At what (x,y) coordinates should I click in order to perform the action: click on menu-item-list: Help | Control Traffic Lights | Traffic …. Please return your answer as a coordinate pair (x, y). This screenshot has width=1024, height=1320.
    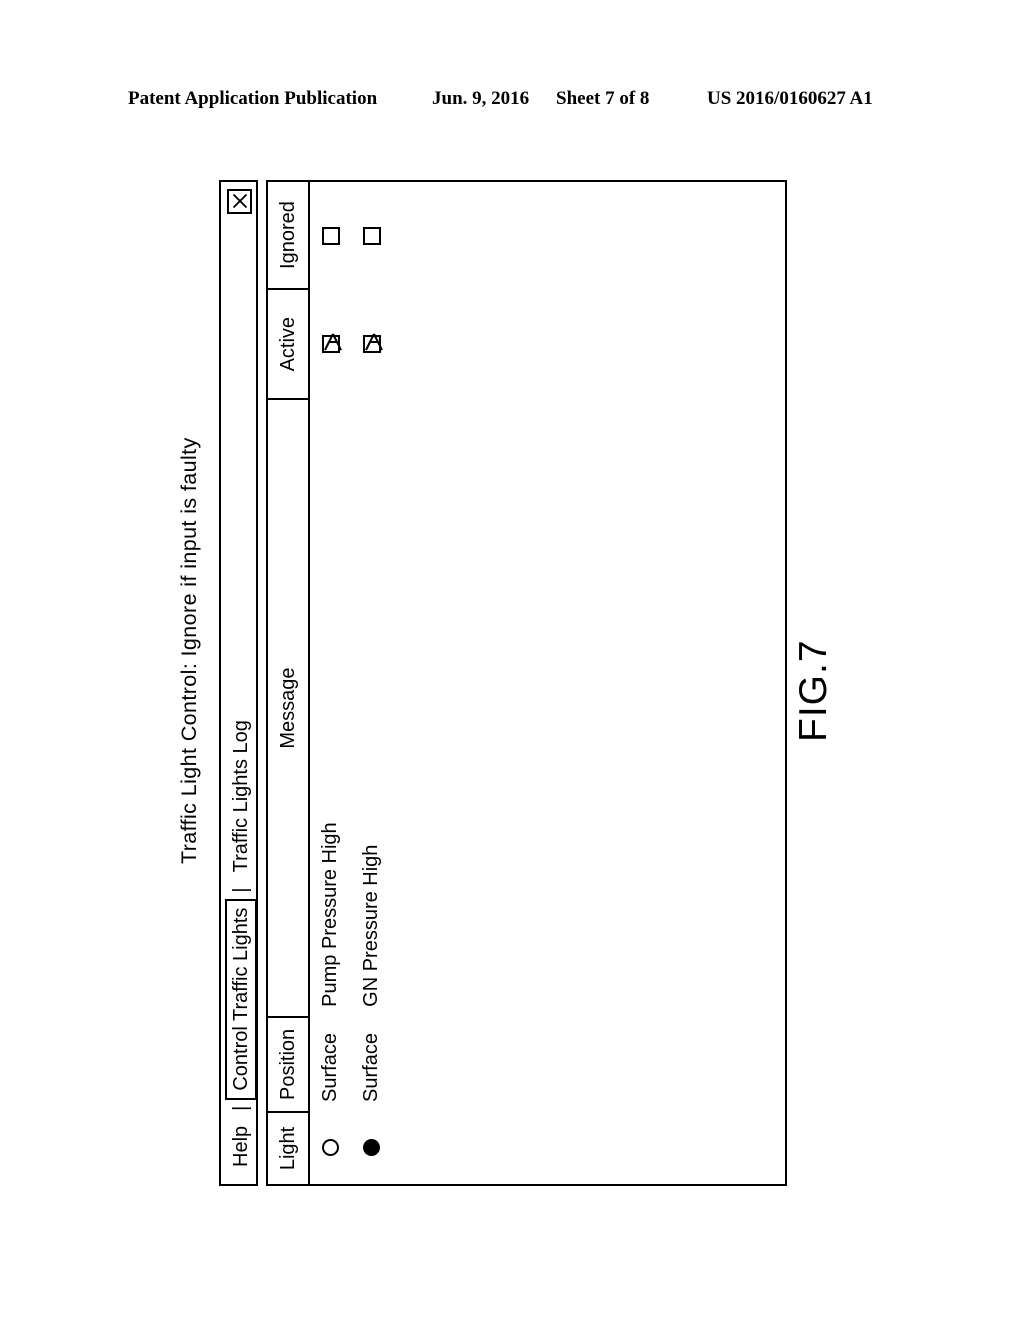
    Looking at the image, I should click on (240, 943).